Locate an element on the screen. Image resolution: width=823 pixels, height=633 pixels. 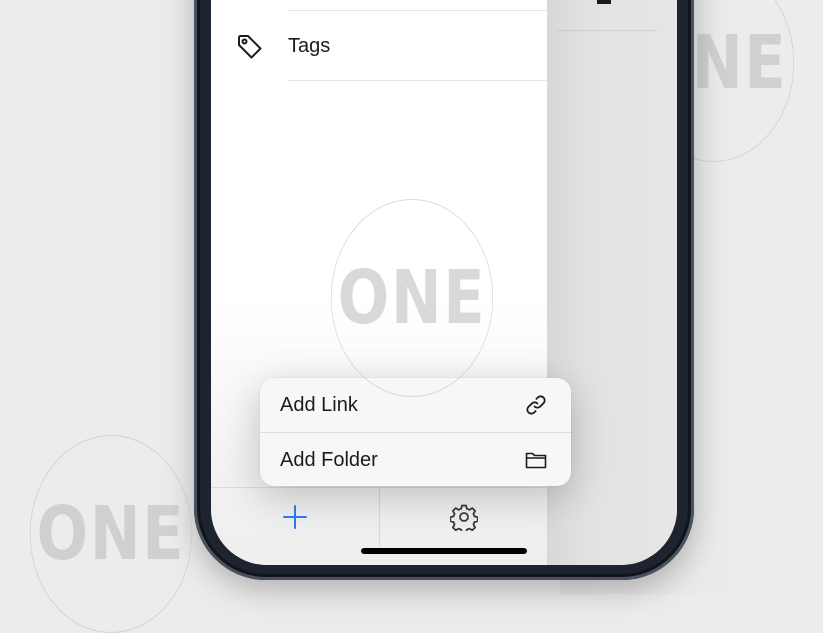
settings-button is located at coordinates (464, 517).